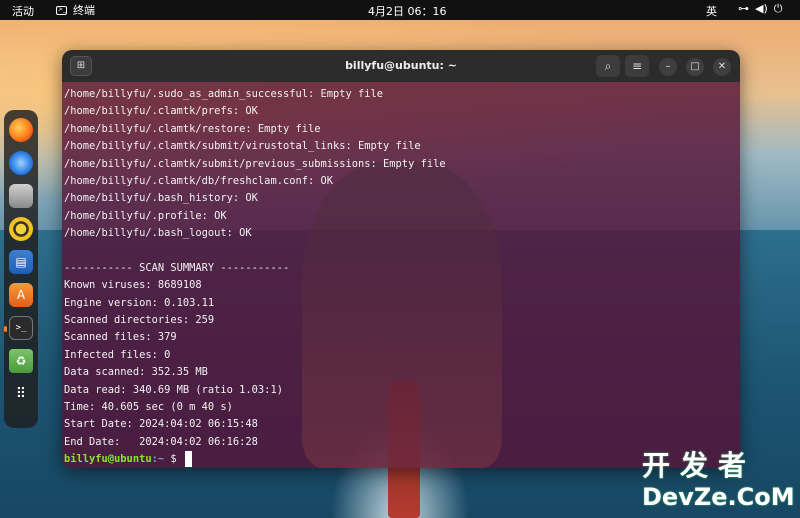 This screenshot has height=518, width=800. What do you see at coordinates (117, 354) in the screenshot?
I see `terminal-line: Infected files: 0` at bounding box center [117, 354].